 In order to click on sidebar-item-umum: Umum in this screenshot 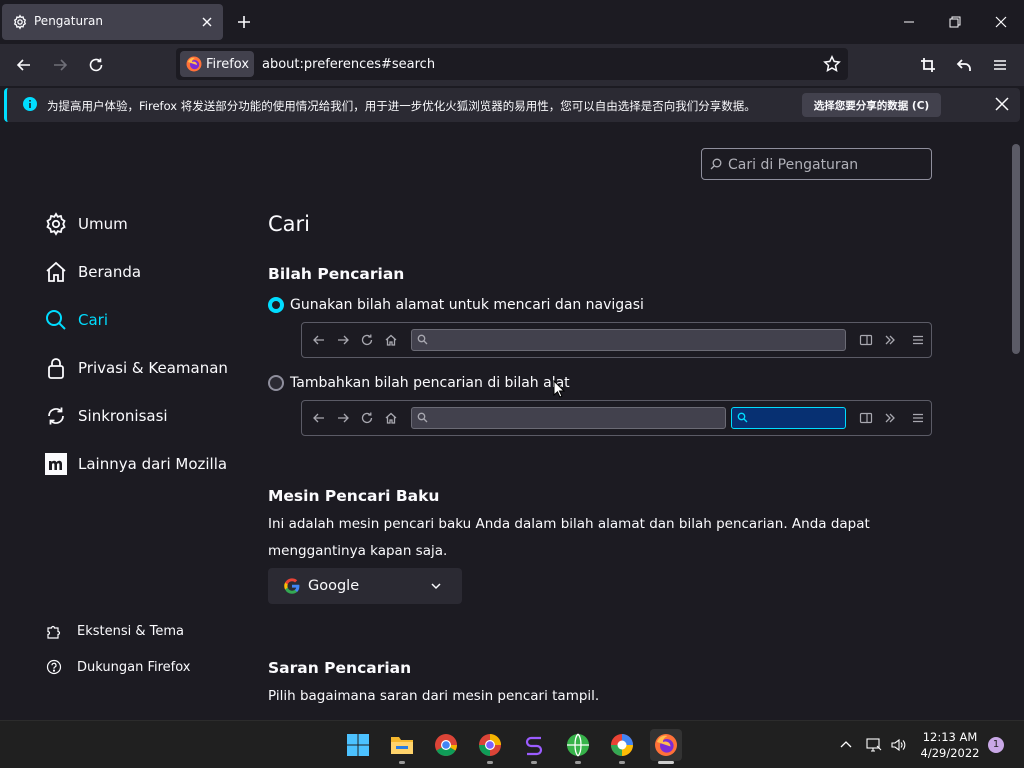, I will do `click(86, 224)`.